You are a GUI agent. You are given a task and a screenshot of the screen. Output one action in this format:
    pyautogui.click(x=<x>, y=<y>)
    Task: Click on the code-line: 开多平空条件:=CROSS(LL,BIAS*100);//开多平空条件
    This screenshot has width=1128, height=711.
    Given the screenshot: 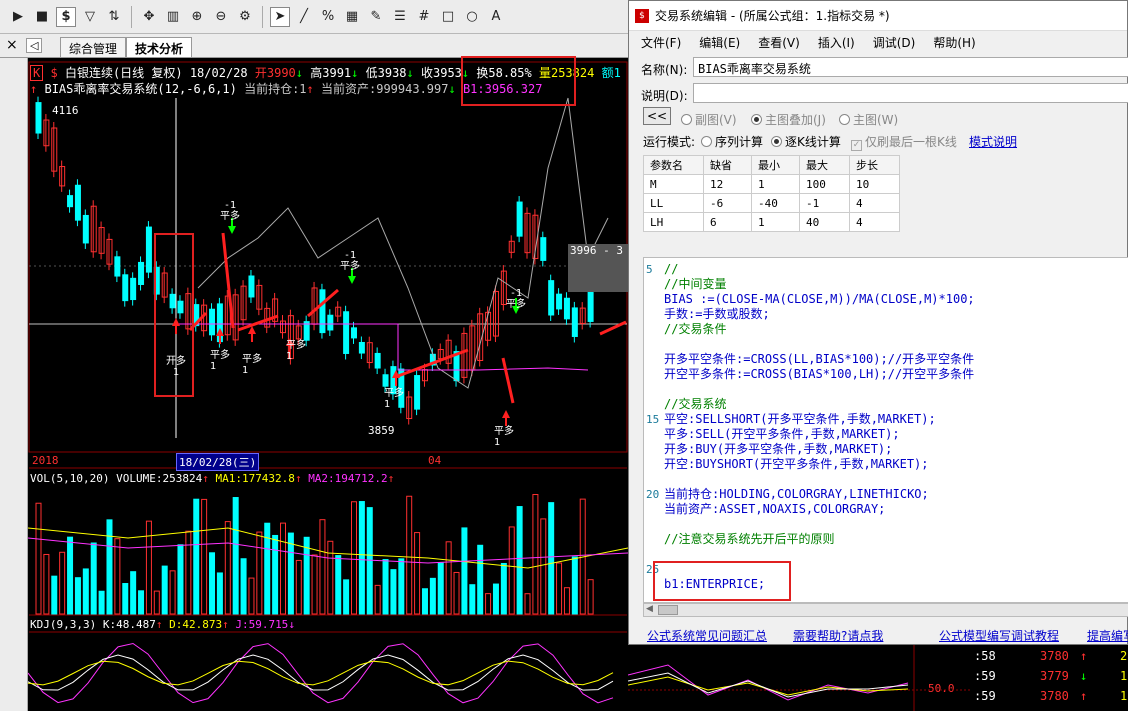 What is the action you would take?
    pyautogui.click(x=819, y=359)
    